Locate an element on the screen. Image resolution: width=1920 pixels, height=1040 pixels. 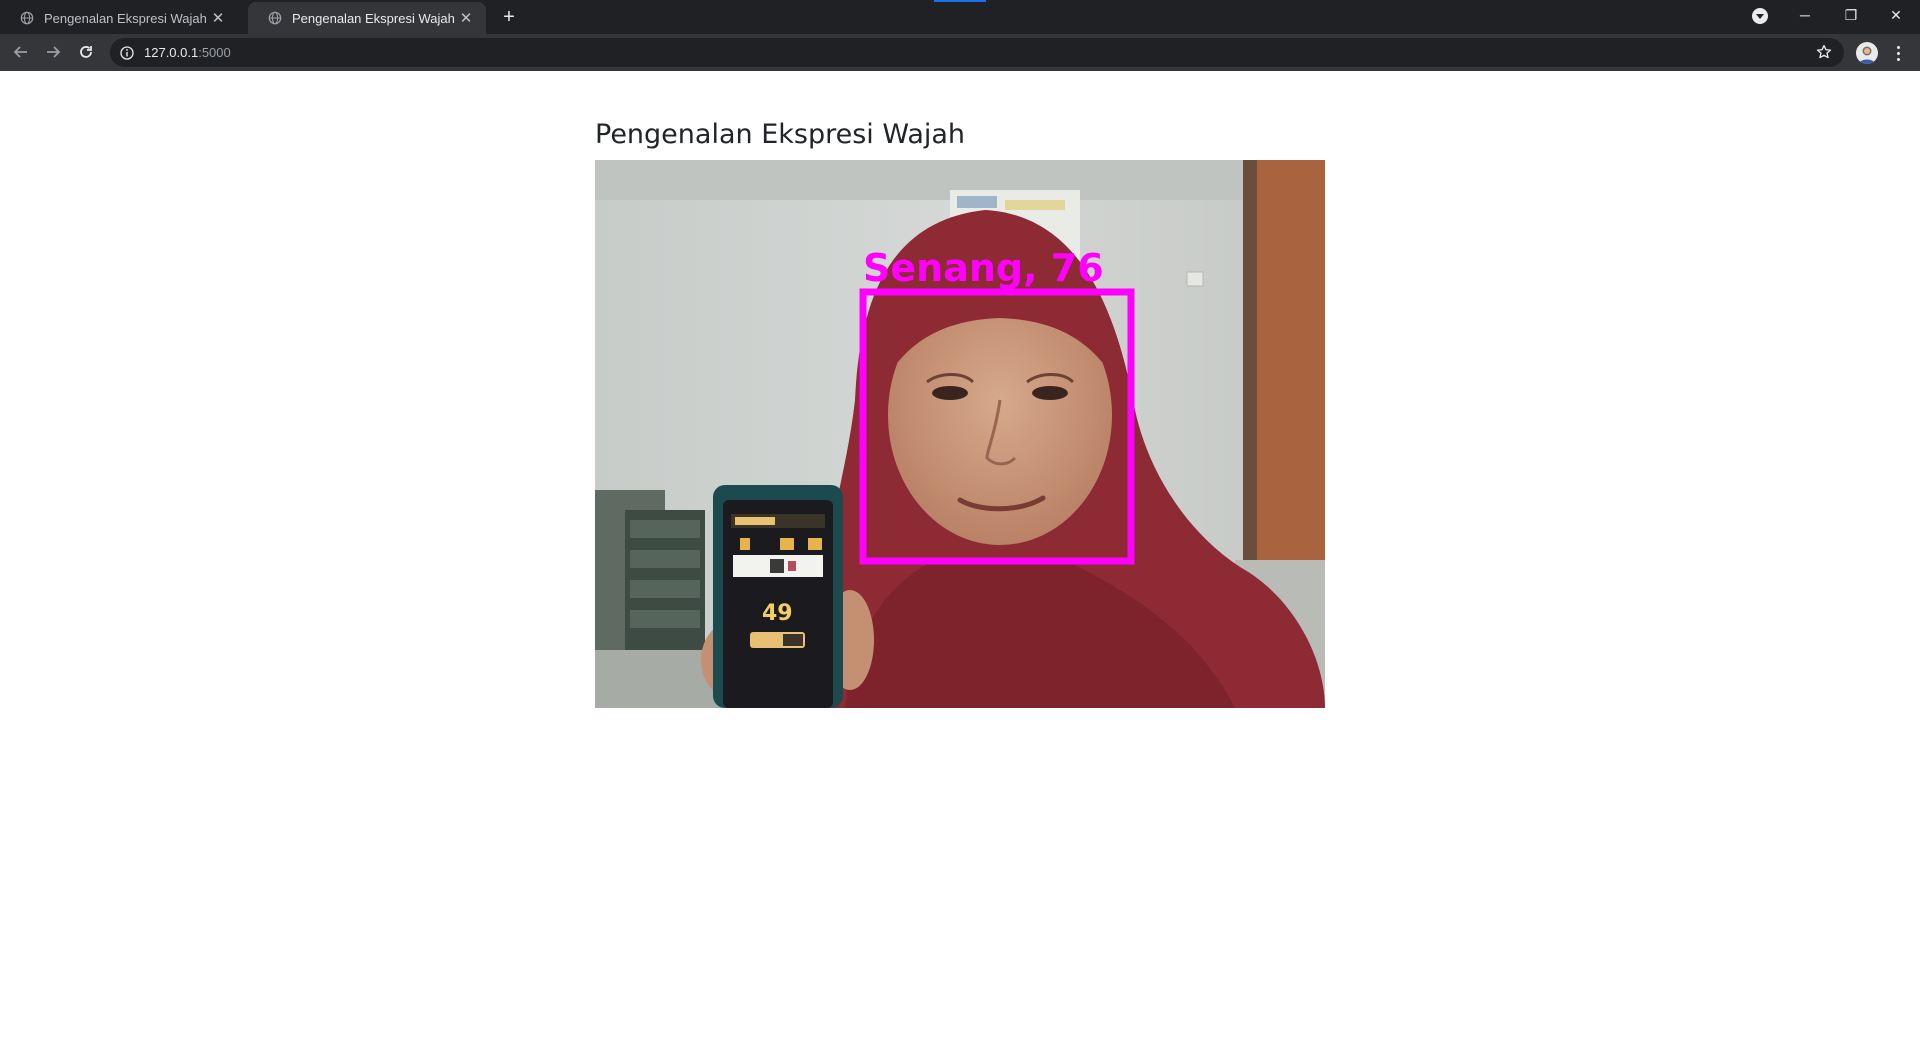
address-bar: 127.0.0.1:5000 is located at coordinates (977, 52).